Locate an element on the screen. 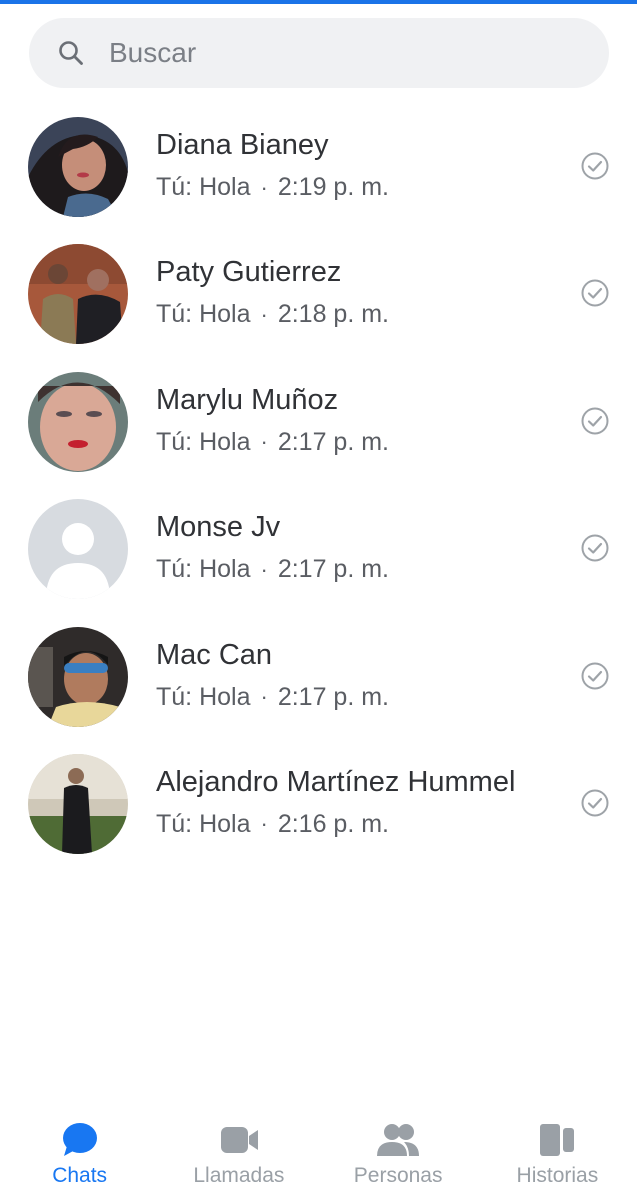  chat-preview: Tú: Hola · 2:18 p. m. is located at coordinates (272, 314).